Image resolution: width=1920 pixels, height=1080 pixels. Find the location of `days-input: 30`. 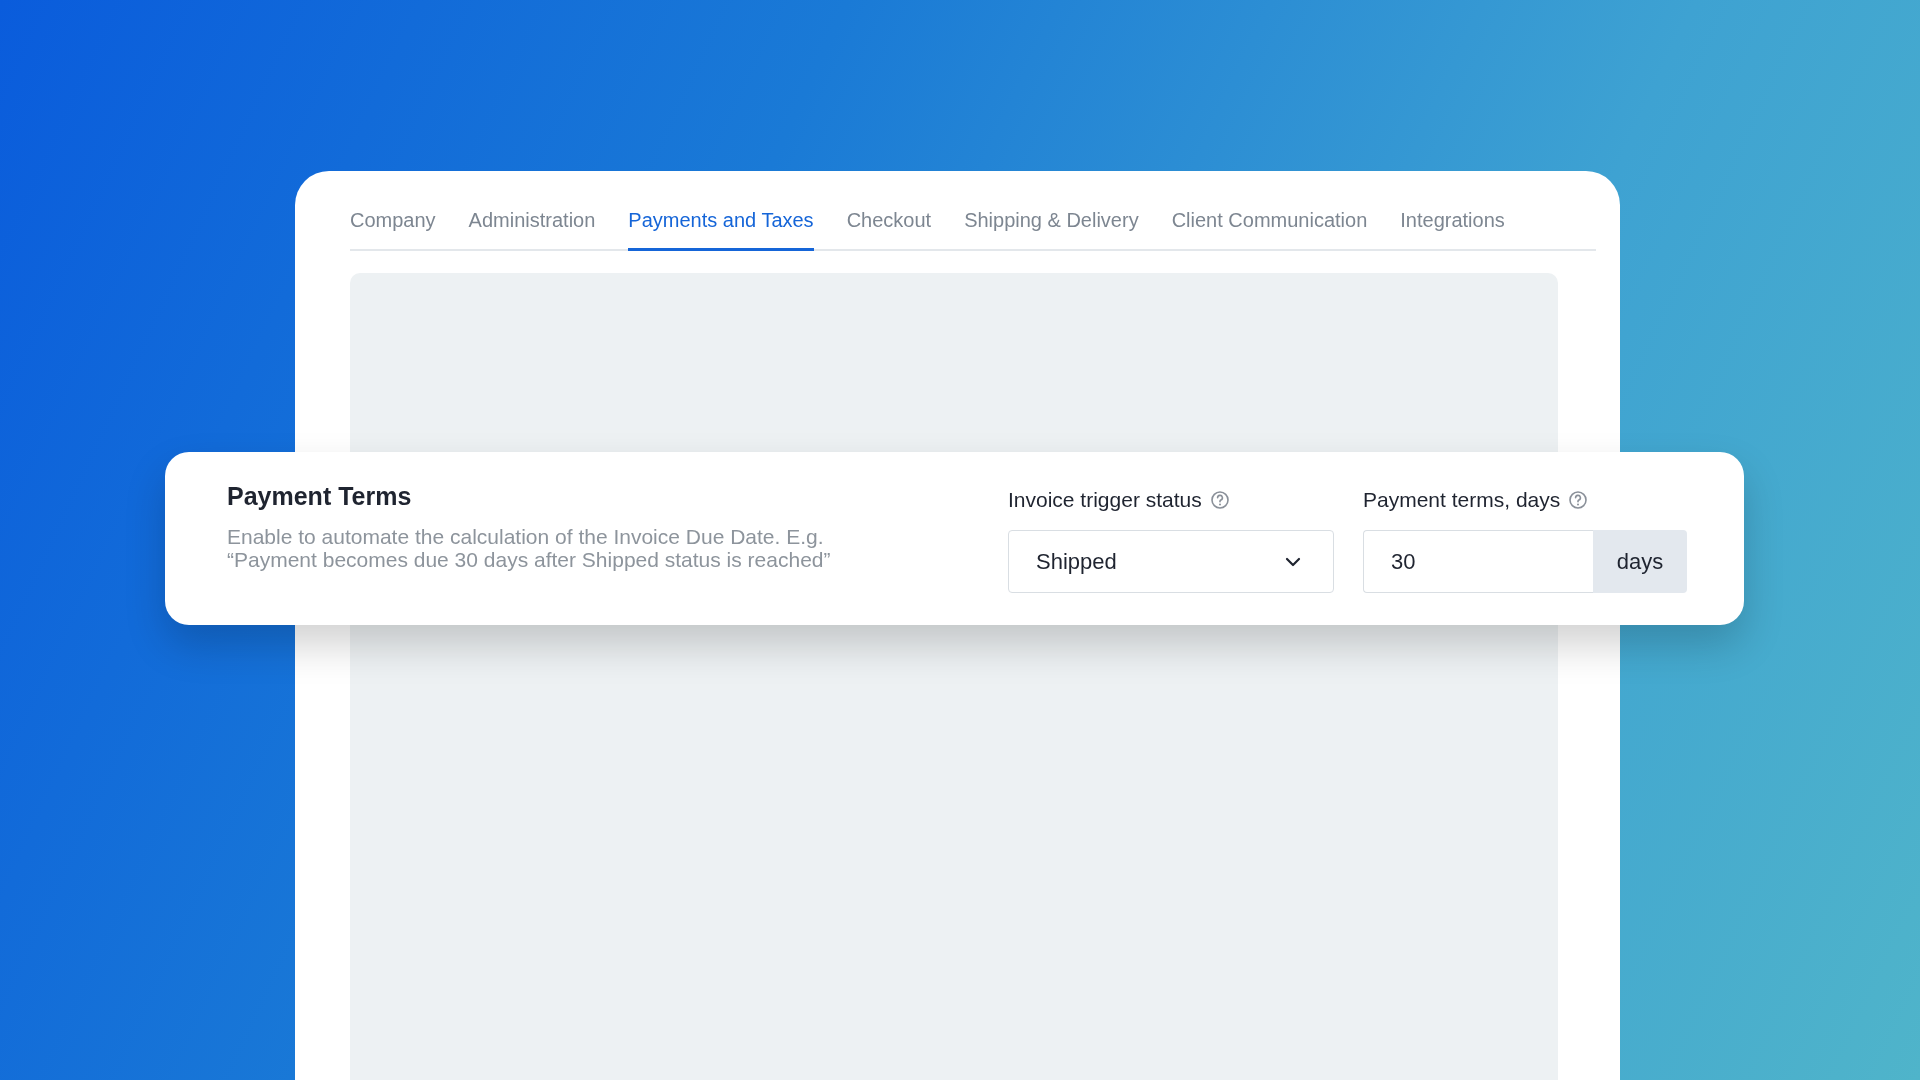

days-input: 30 is located at coordinates (1478, 561).